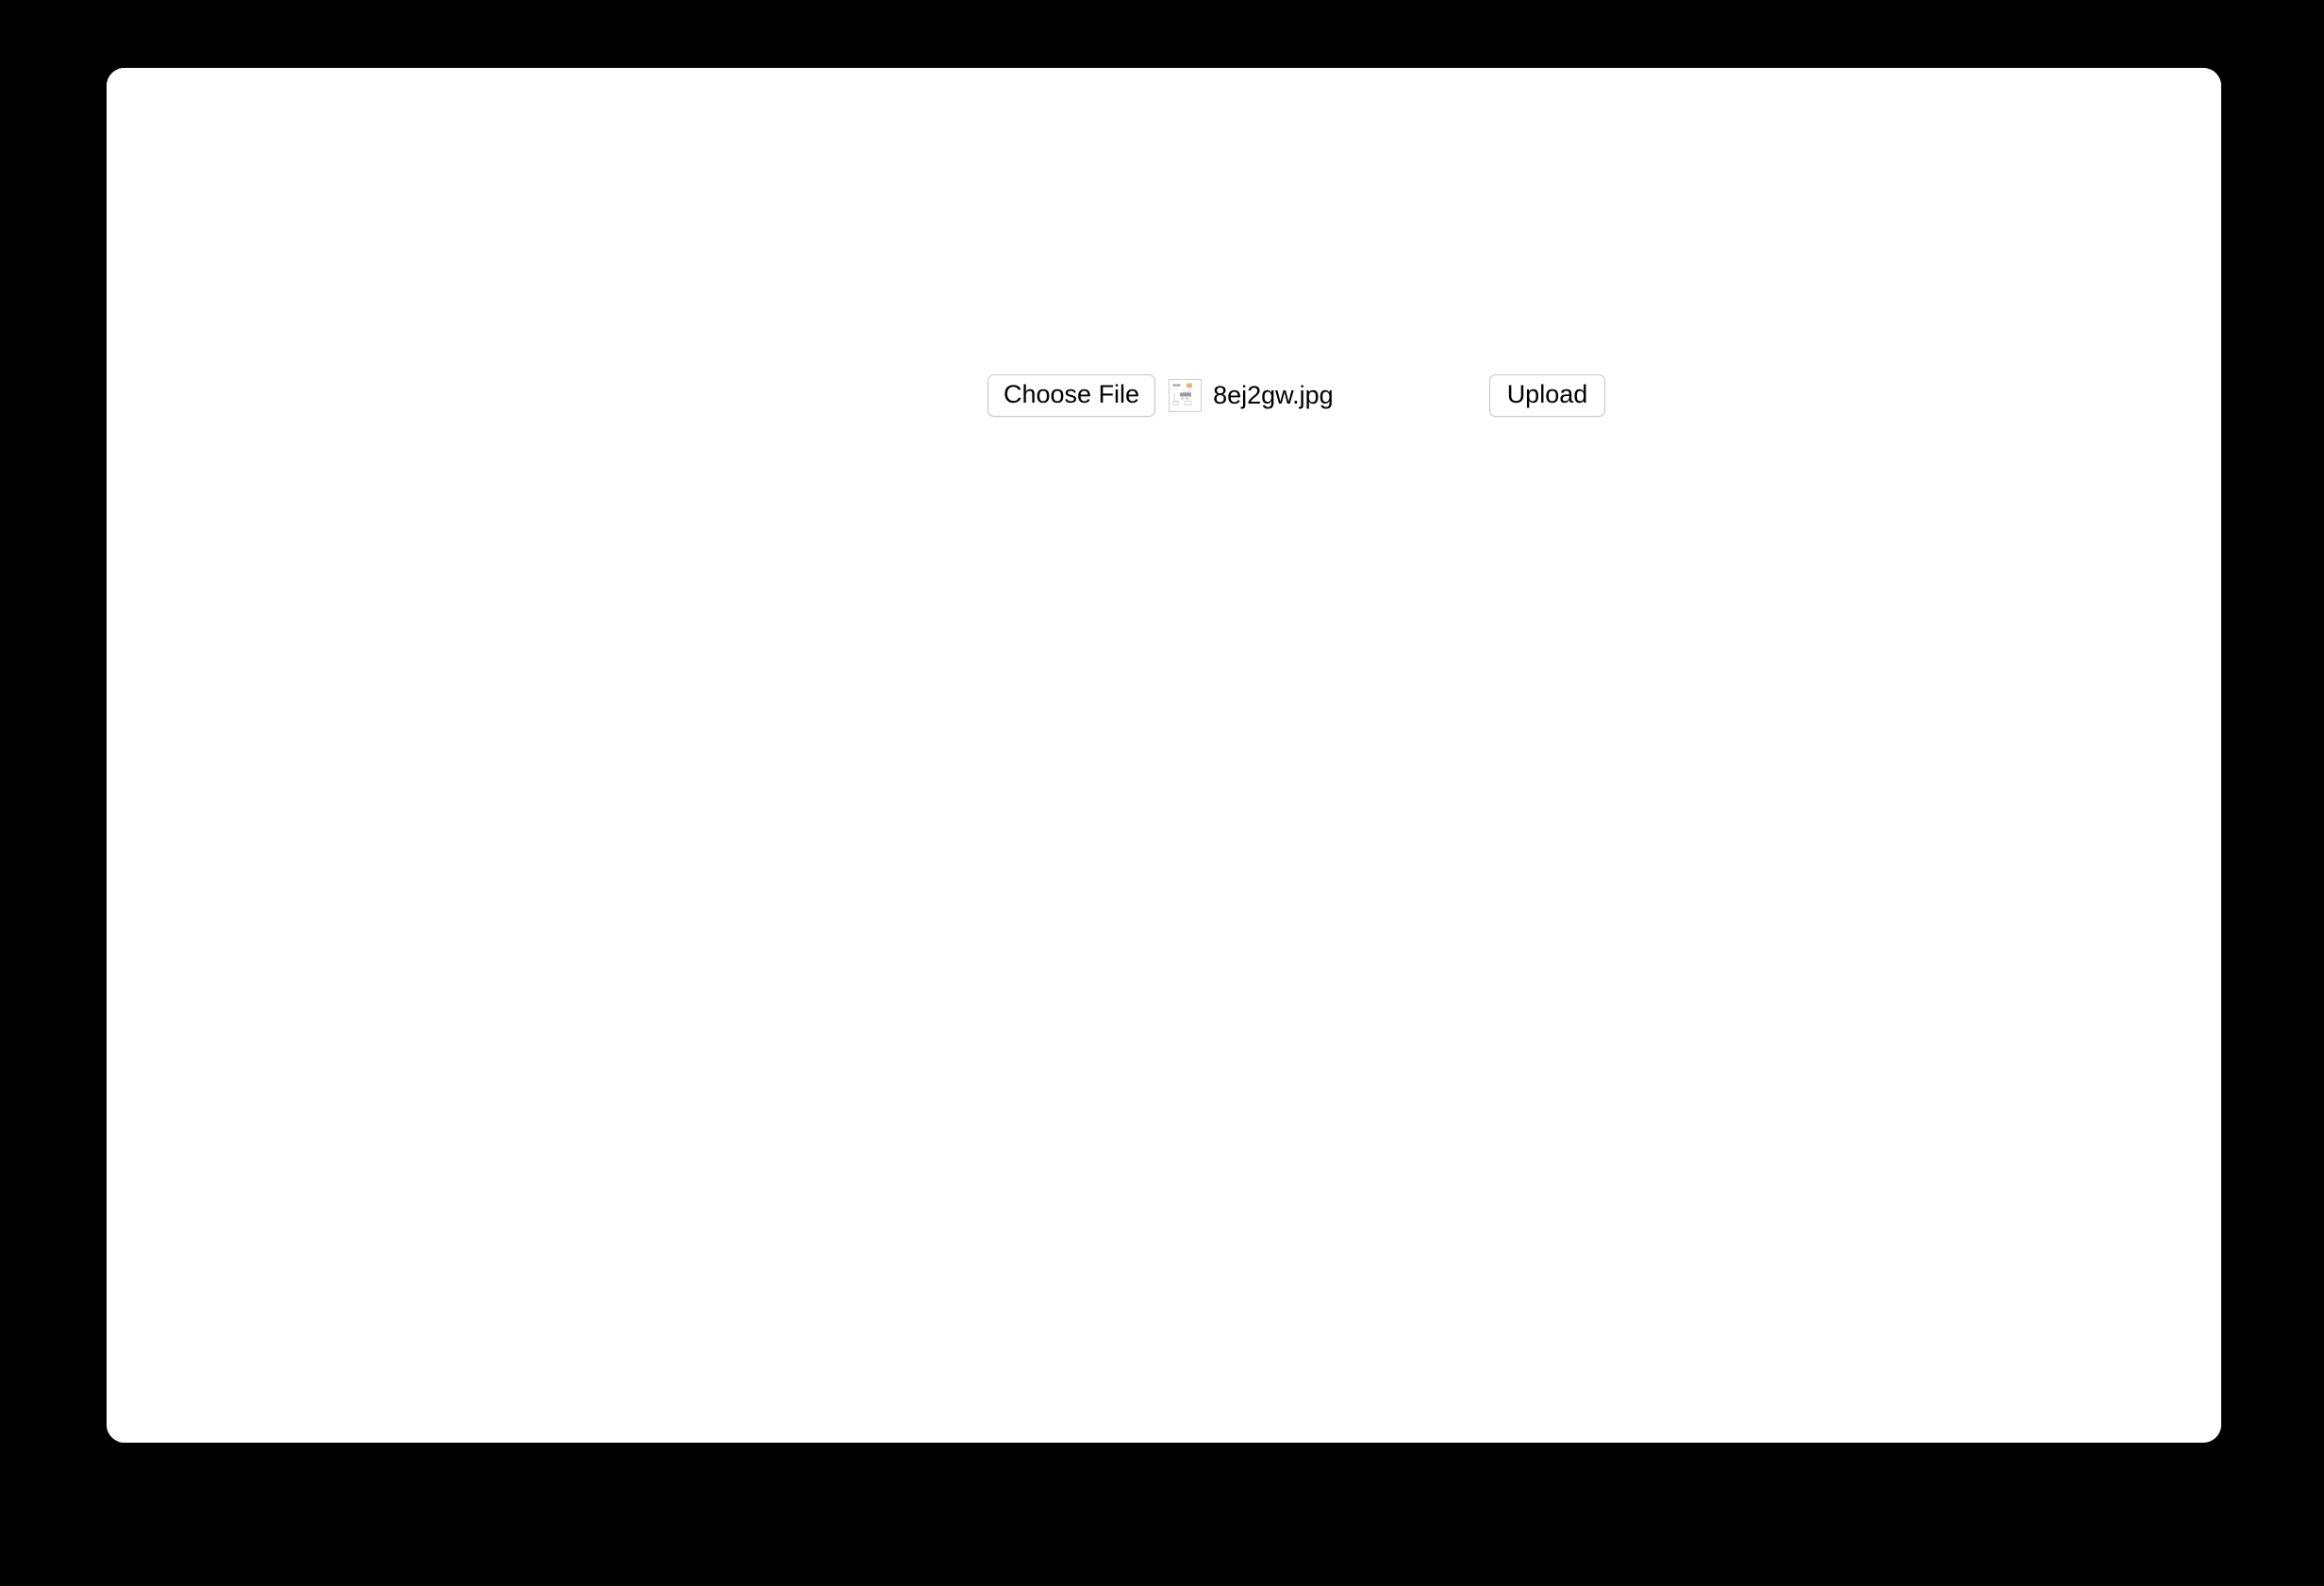 This screenshot has width=2324, height=1586. Describe the element at coordinates (1547, 395) in the screenshot. I see `upload-button: Upload` at that location.